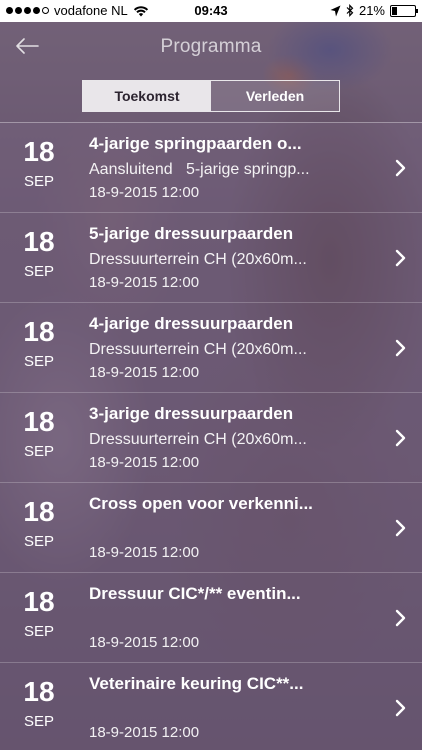  Describe the element at coordinates (394, 10) in the screenshot. I see `battery-fill` at that location.